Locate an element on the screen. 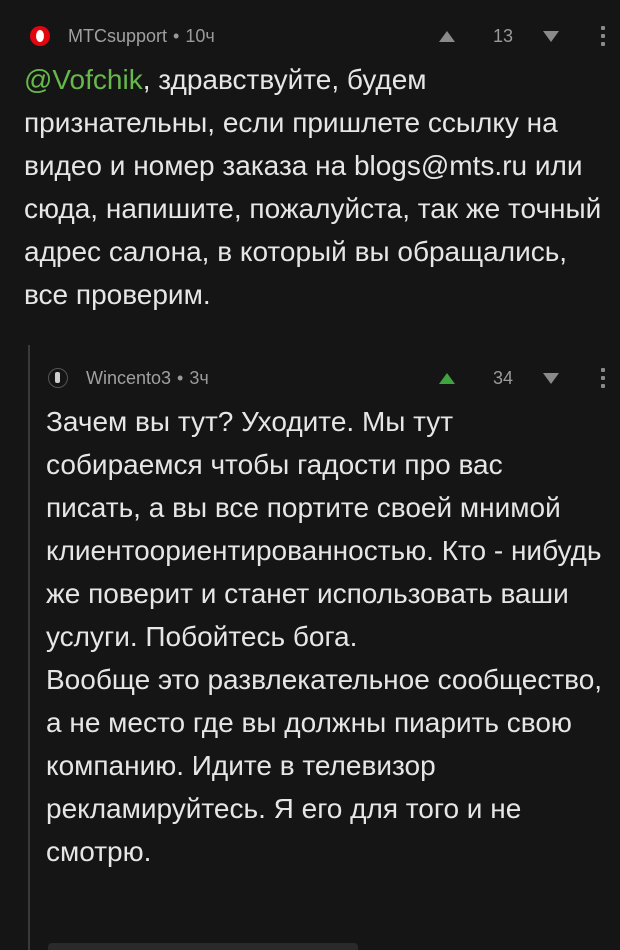 This screenshot has width=620, height=950. comment-time: 10ч is located at coordinates (200, 35).